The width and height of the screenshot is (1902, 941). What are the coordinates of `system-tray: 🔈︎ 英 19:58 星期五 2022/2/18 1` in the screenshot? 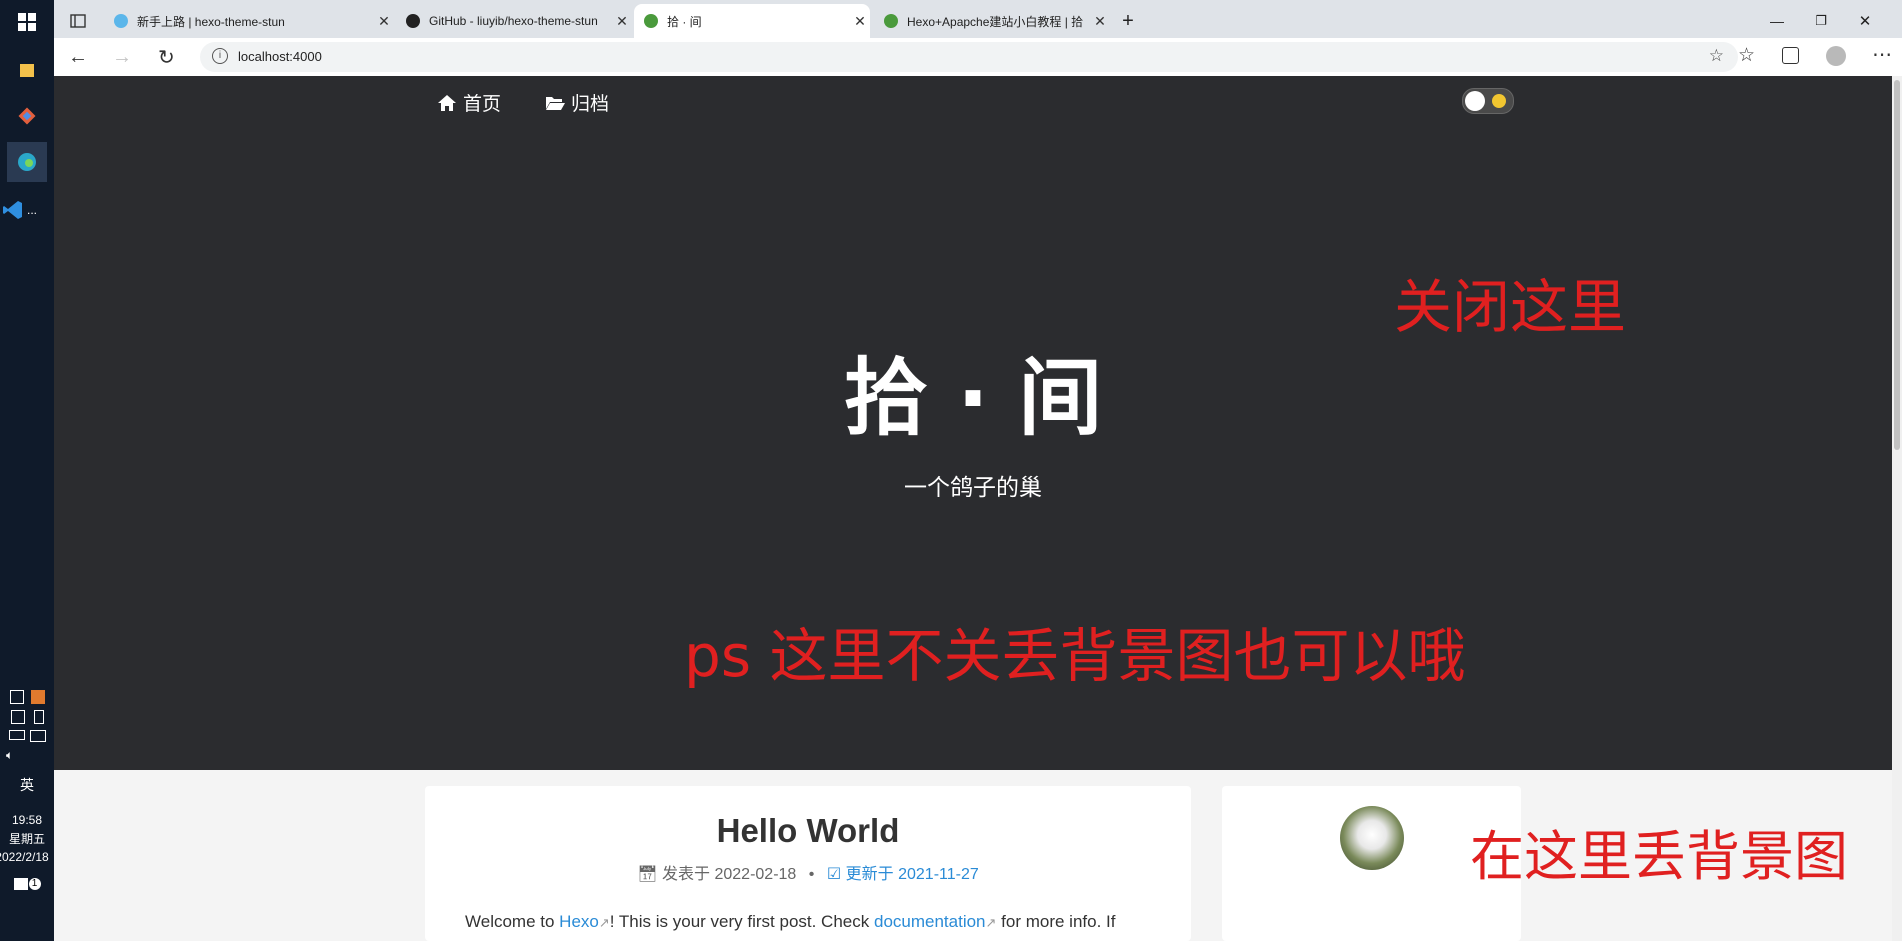 It's located at (27, 790).